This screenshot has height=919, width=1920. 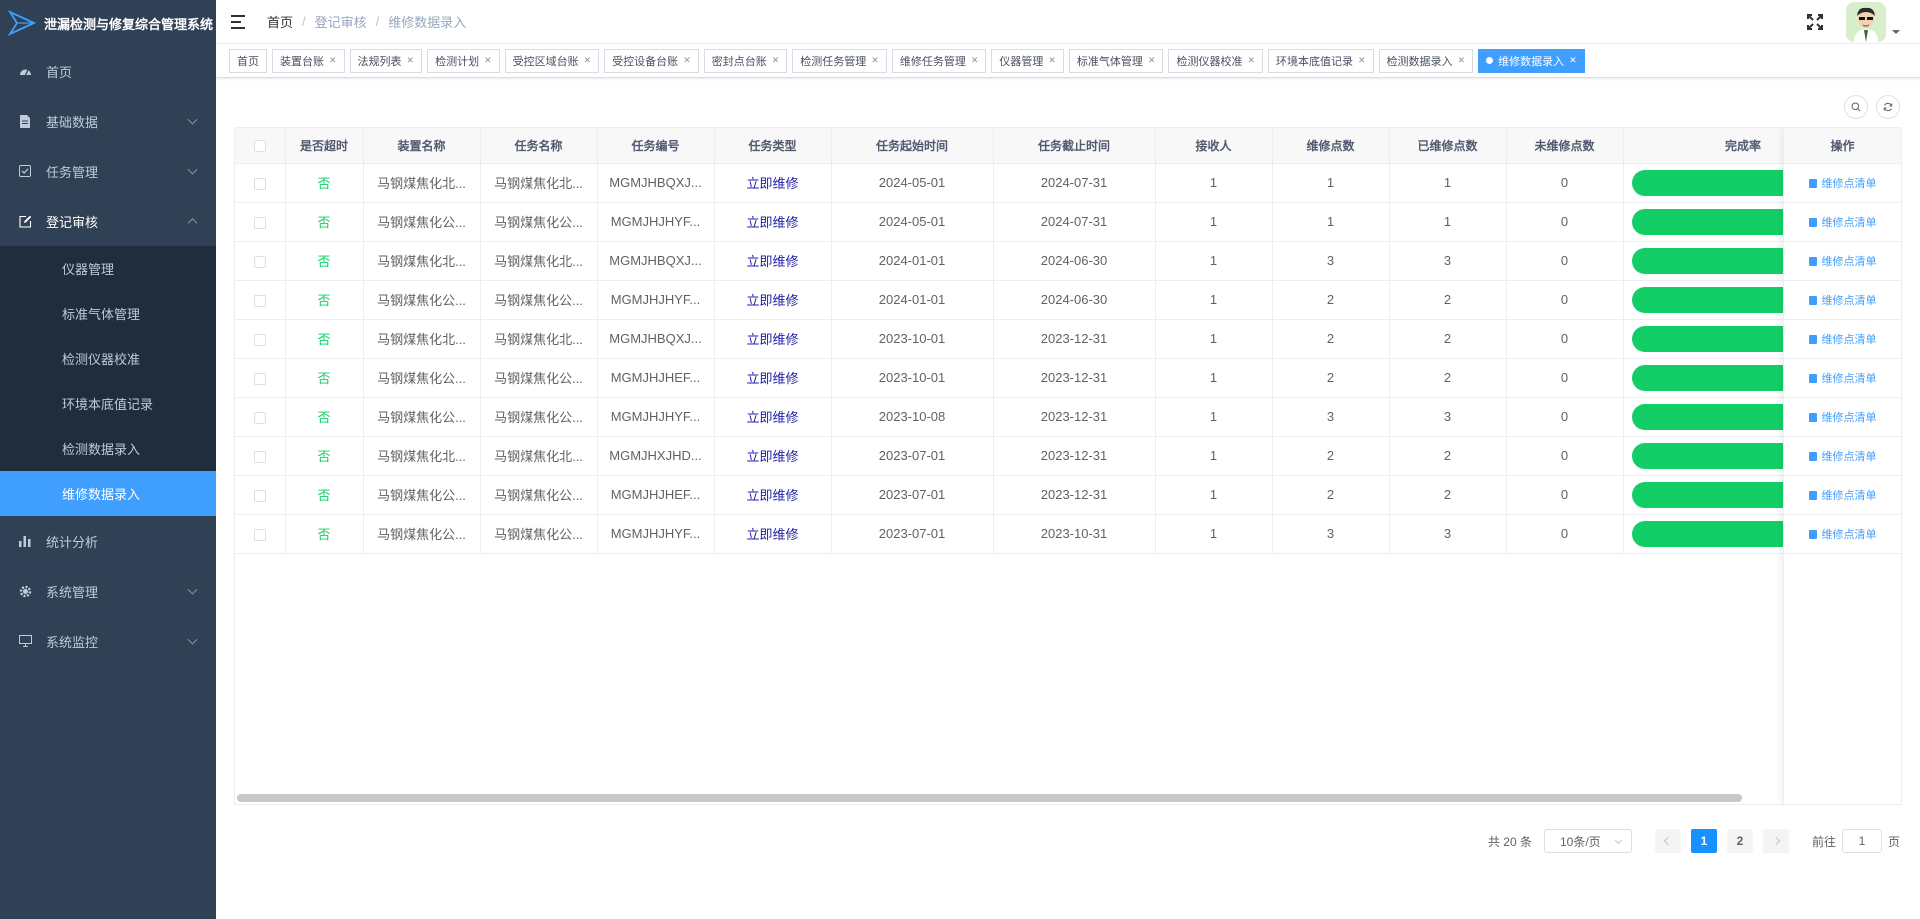 What do you see at coordinates (108, 541) in the screenshot?
I see `sidebar-item-statistics: 统计分析` at bounding box center [108, 541].